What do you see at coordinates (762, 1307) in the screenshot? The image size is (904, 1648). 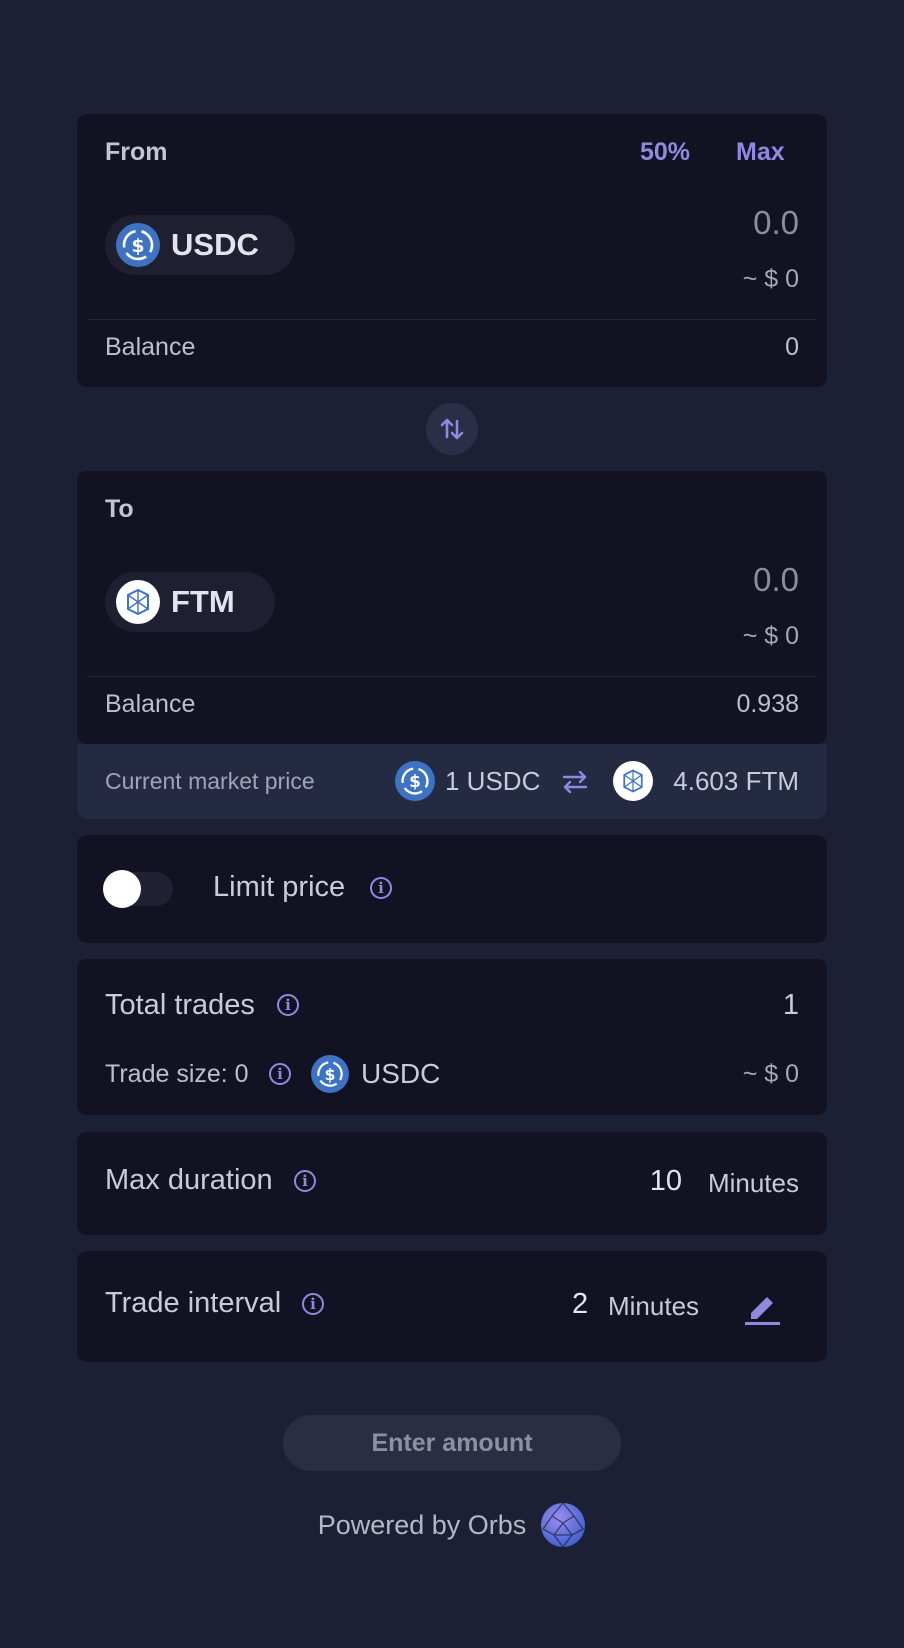 I see `edit-pencil-icon` at bounding box center [762, 1307].